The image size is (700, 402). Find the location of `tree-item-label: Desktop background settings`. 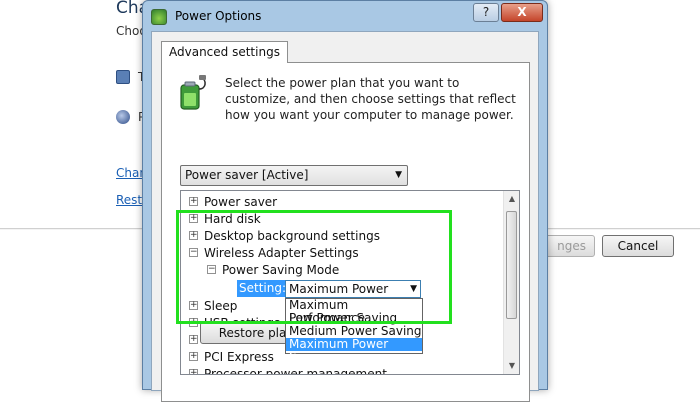

tree-item-label: Desktop background settings is located at coordinates (292, 236).